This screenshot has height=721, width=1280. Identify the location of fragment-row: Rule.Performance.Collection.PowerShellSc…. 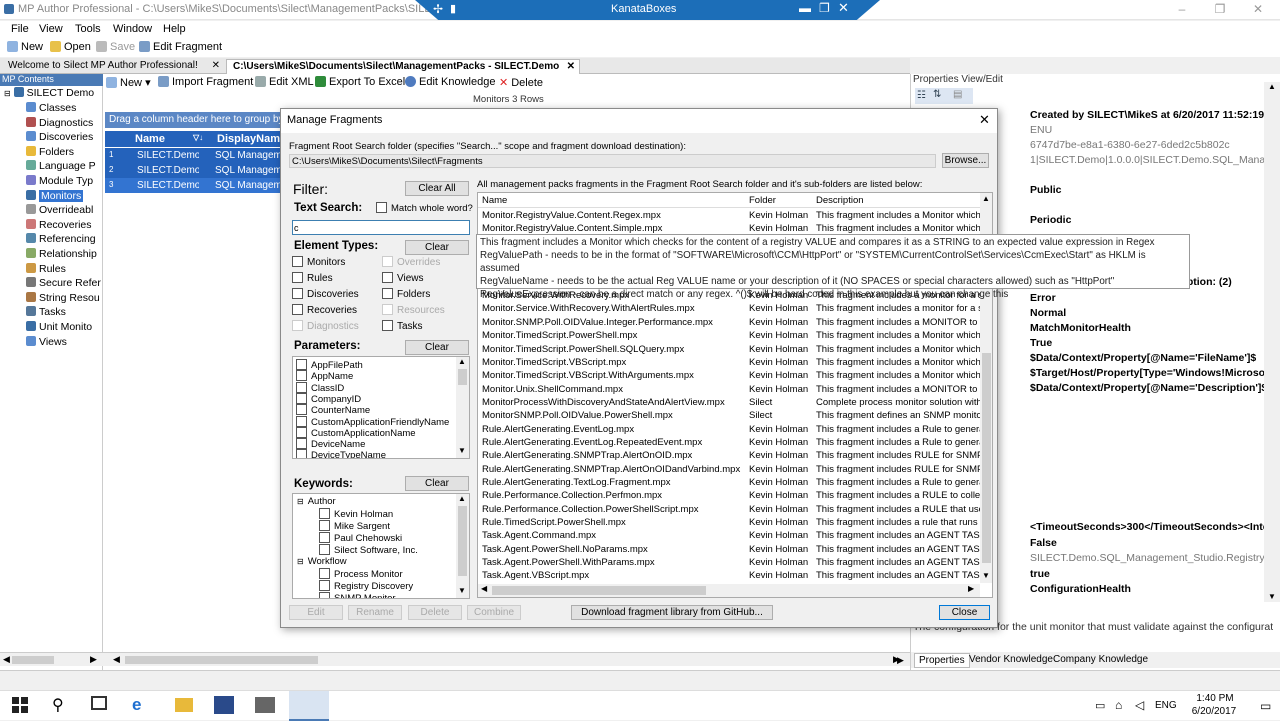
(731, 509).